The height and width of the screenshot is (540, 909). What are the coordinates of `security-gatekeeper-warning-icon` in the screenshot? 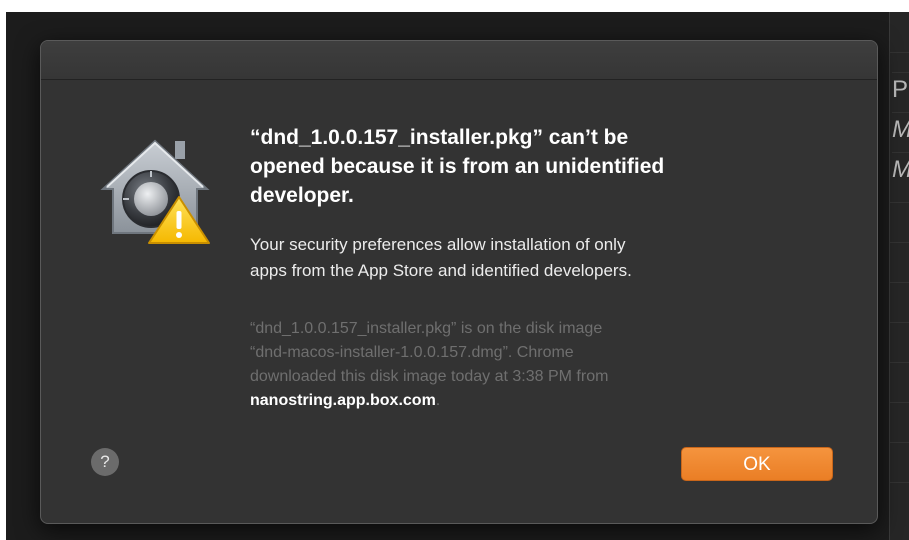 It's located at (155, 191).